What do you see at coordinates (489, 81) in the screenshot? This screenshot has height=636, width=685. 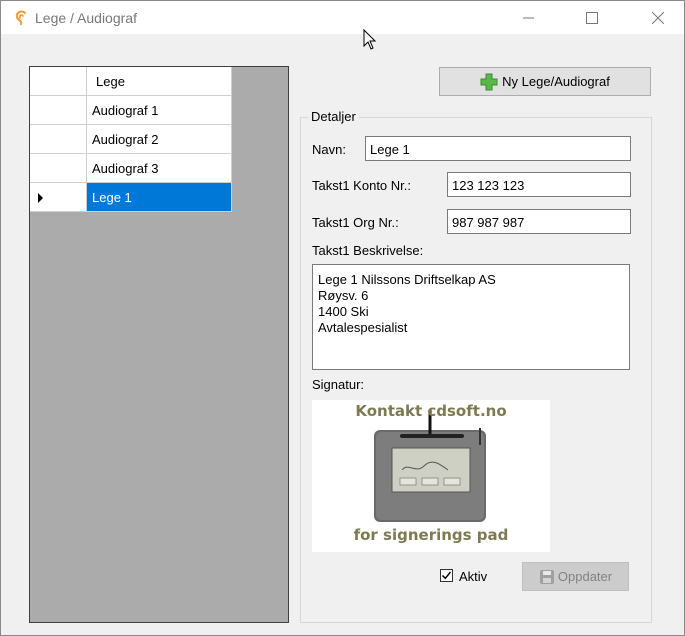 I see `plus-icon` at bounding box center [489, 81].